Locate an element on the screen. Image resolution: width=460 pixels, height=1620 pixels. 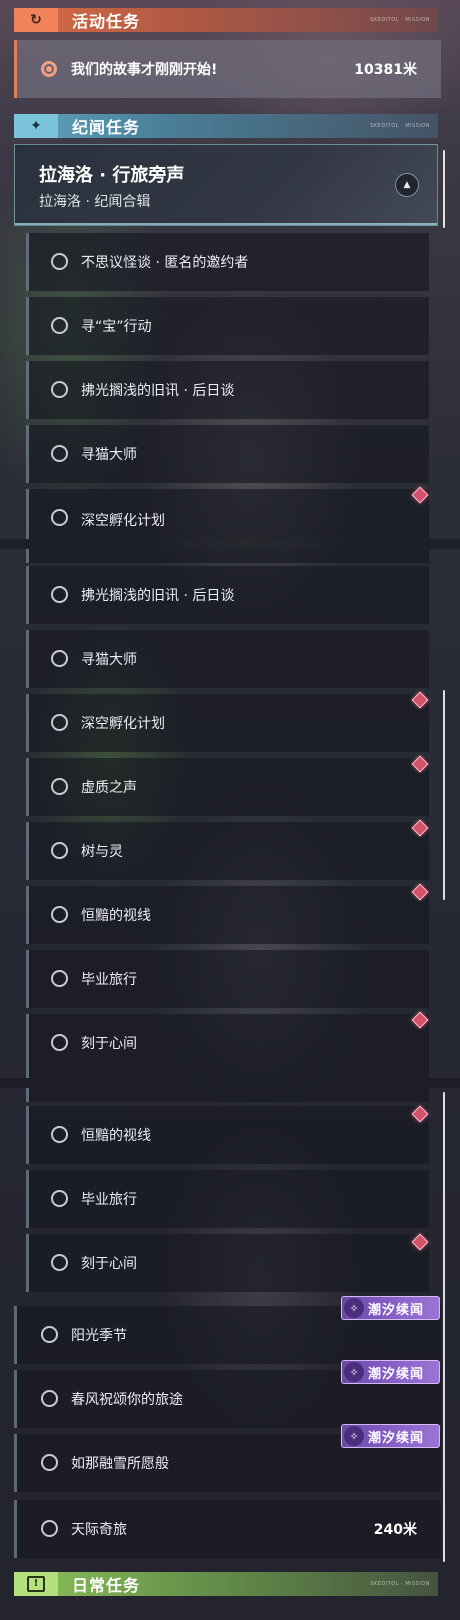
quest-label: 阳光季节 is located at coordinates (99, 1336).